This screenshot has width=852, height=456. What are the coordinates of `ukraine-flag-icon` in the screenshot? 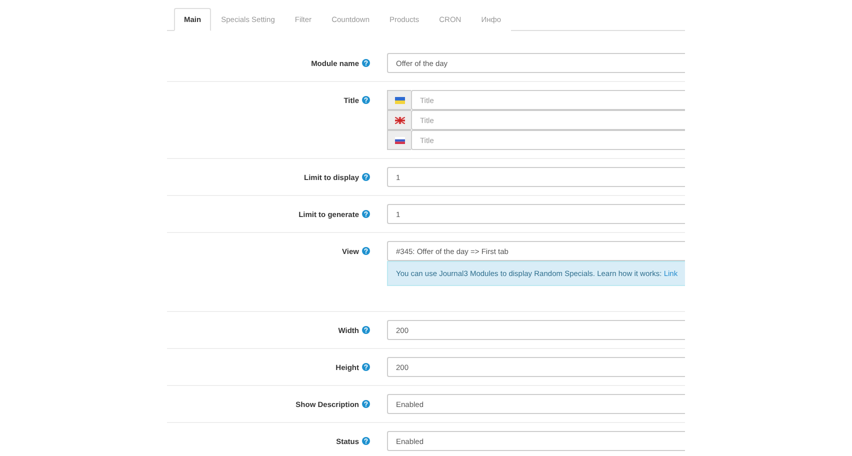 It's located at (399, 100).